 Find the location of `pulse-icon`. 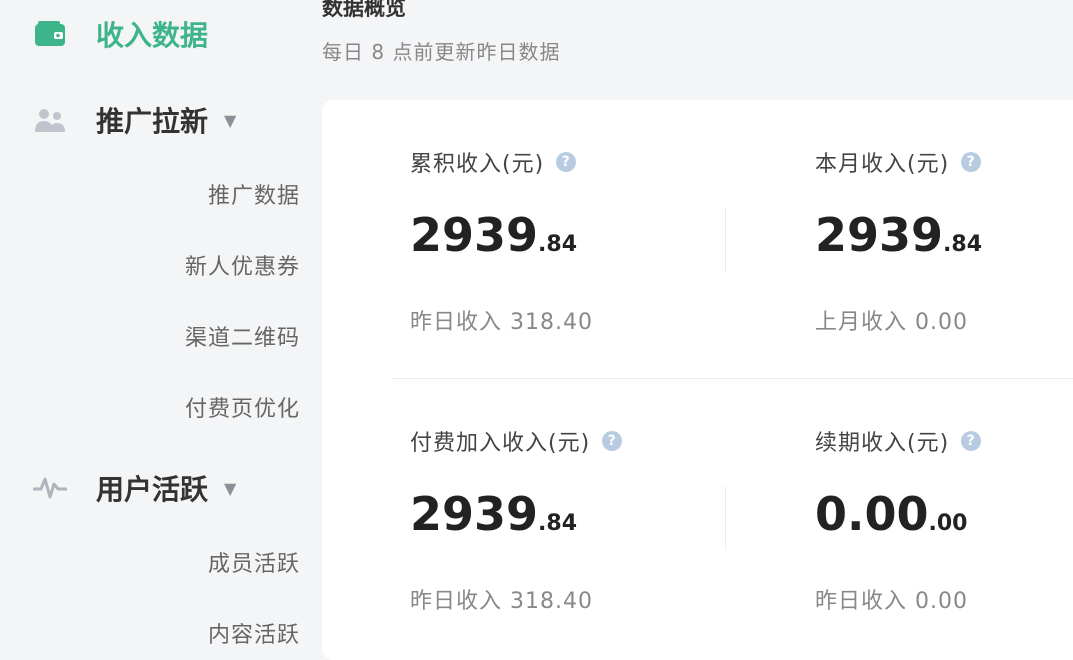

pulse-icon is located at coordinates (50, 488).